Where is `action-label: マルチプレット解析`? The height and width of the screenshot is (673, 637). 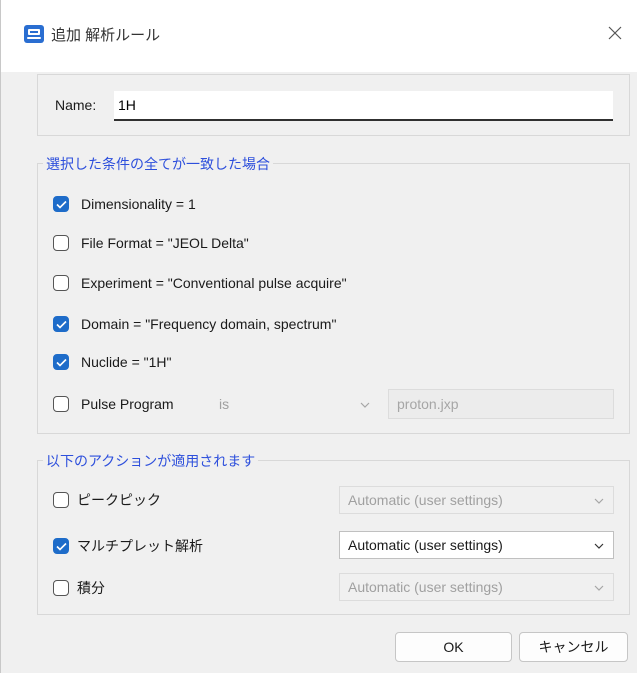
action-label: マルチプレット解析 is located at coordinates (140, 546).